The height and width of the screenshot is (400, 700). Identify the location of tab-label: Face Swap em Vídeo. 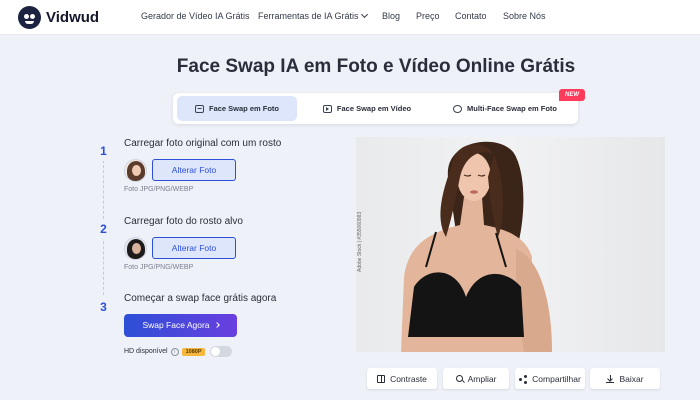
(374, 108).